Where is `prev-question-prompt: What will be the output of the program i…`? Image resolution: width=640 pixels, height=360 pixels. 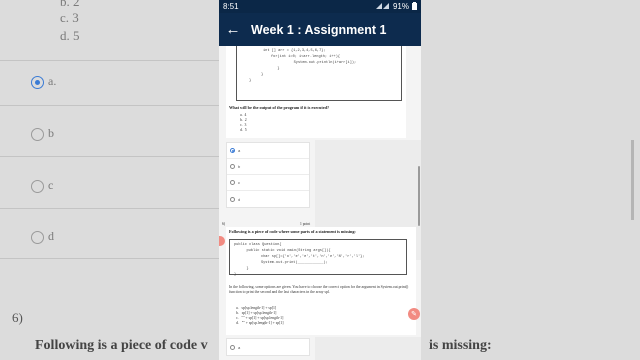
prev-question-prompt: What will be the output of the program i… is located at coordinates (279, 107).